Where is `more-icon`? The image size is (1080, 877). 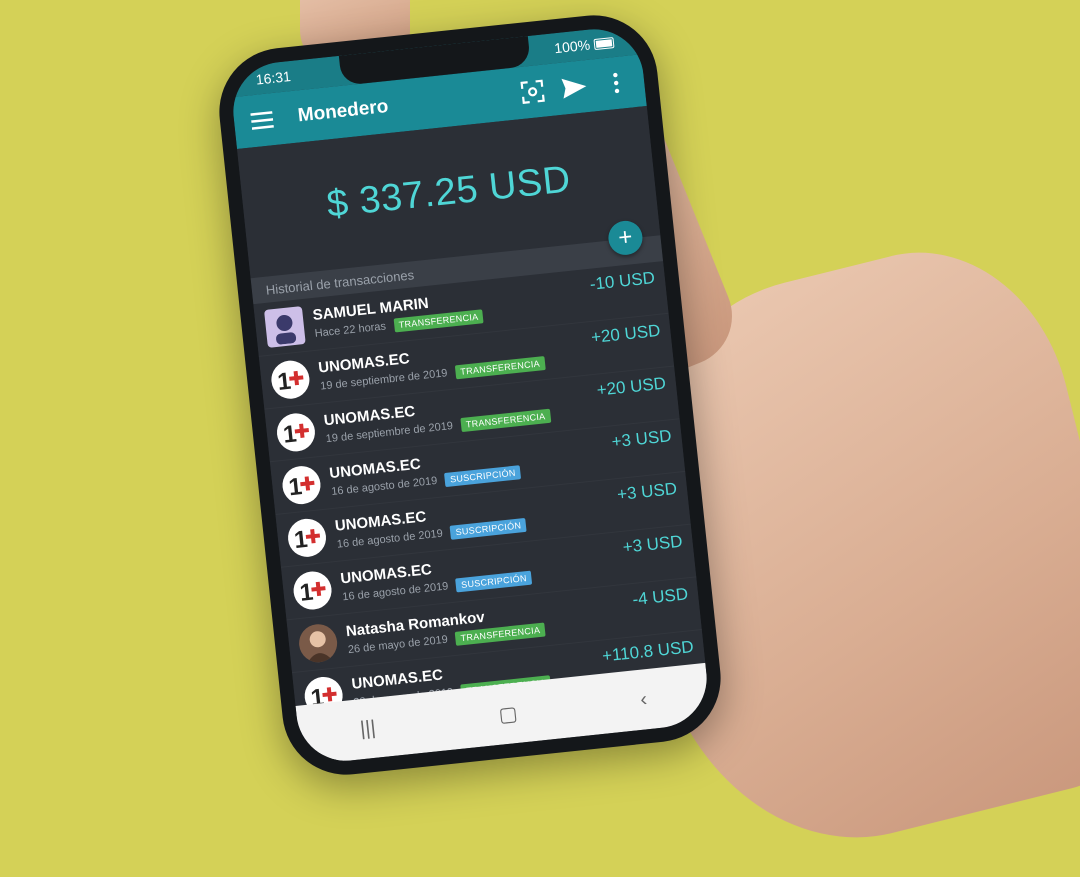
more-icon is located at coordinates (616, 83).